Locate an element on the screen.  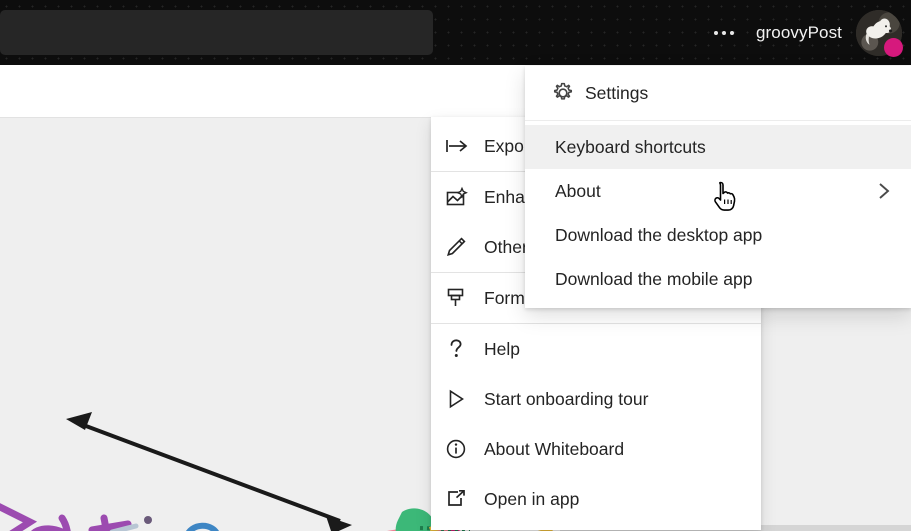
menu-item-label: Help is located at coordinates (502, 348).